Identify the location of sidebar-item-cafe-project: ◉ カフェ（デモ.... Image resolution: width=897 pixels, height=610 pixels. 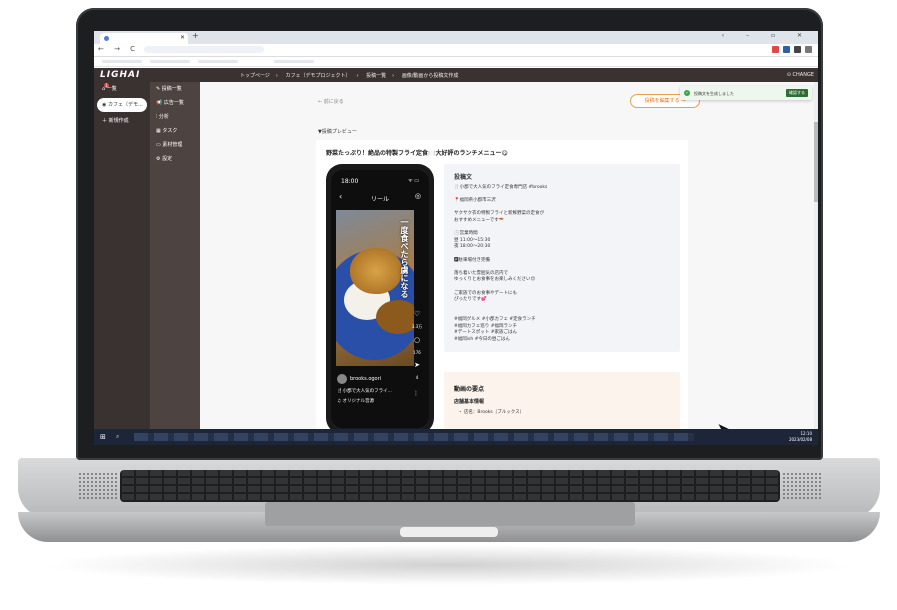
(122, 105).